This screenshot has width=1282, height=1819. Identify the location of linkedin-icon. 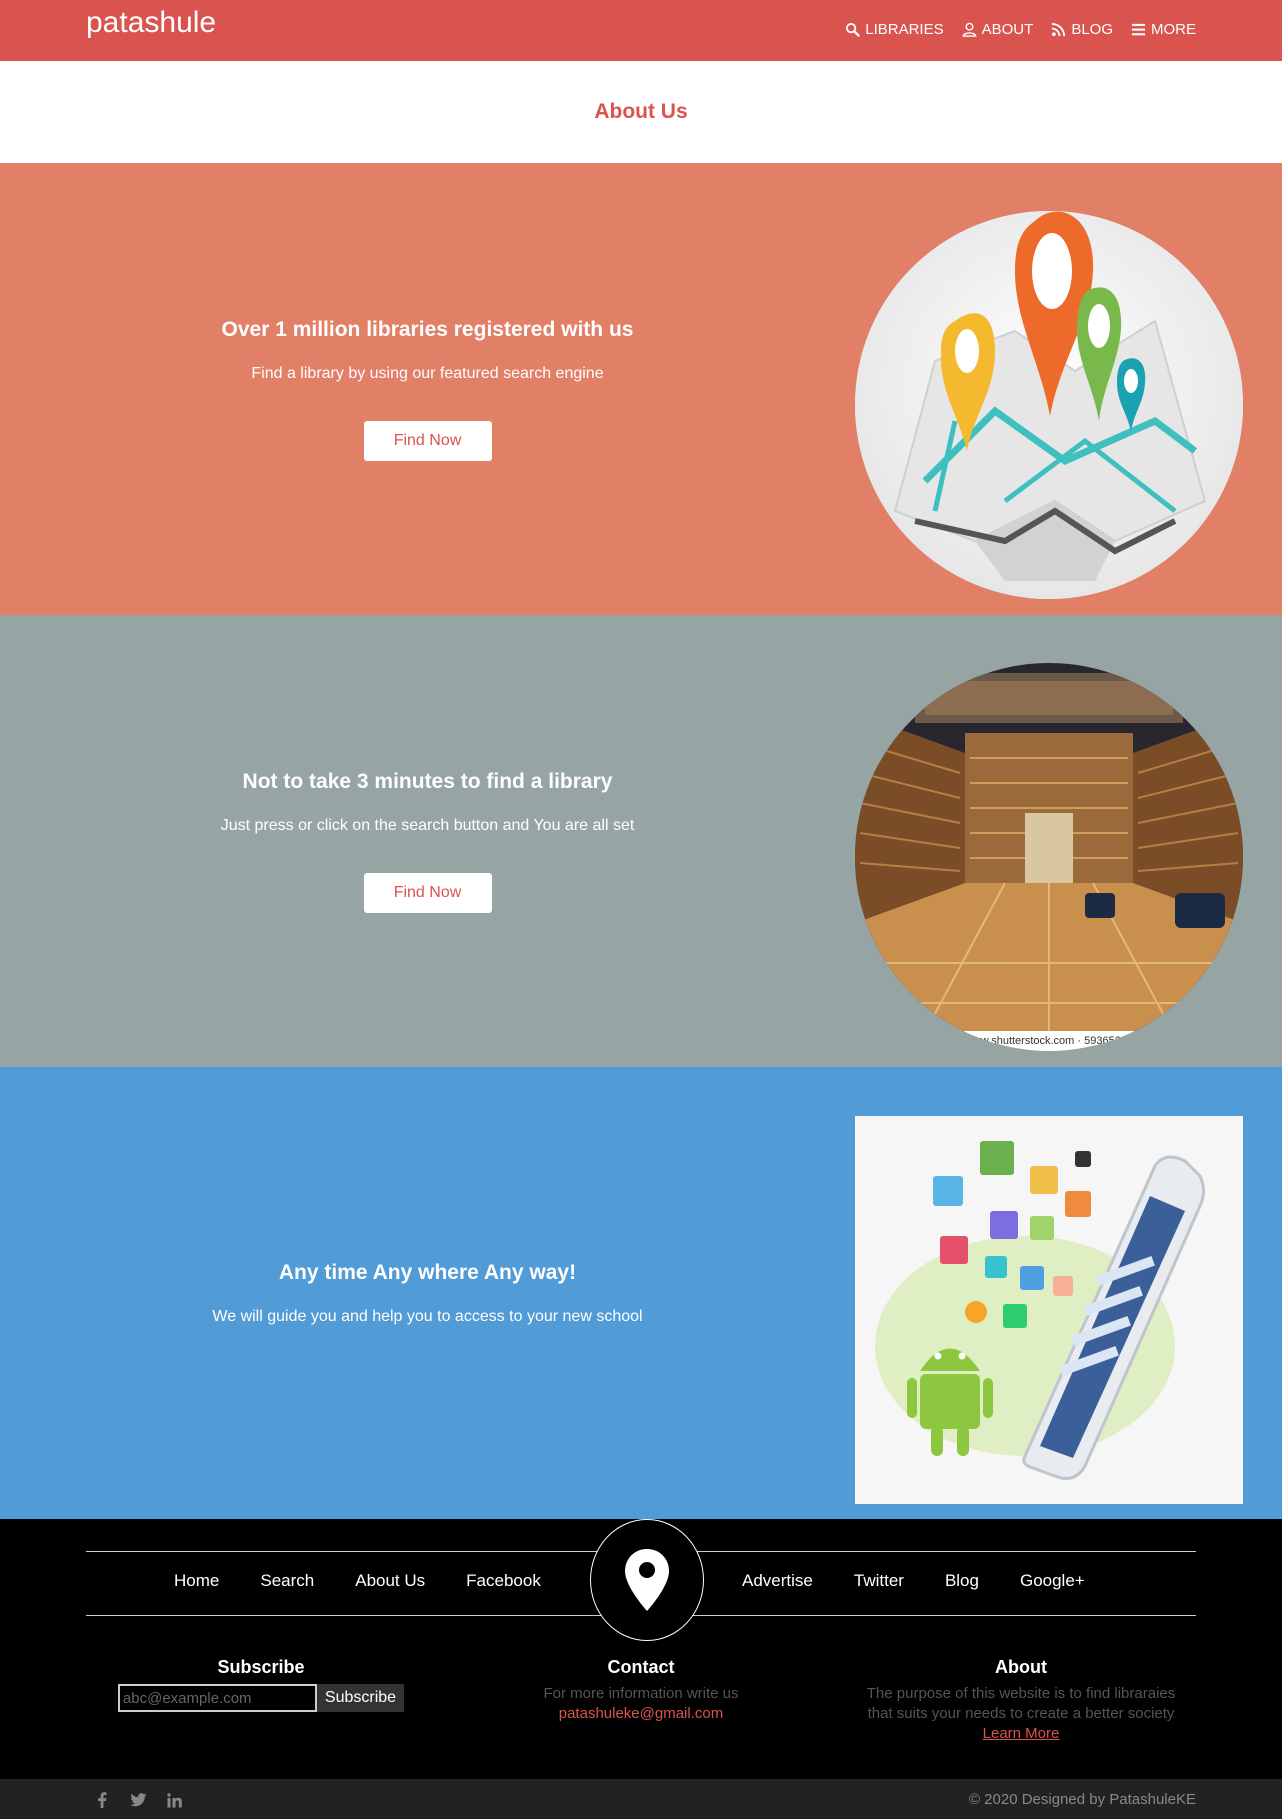
(174, 1800).